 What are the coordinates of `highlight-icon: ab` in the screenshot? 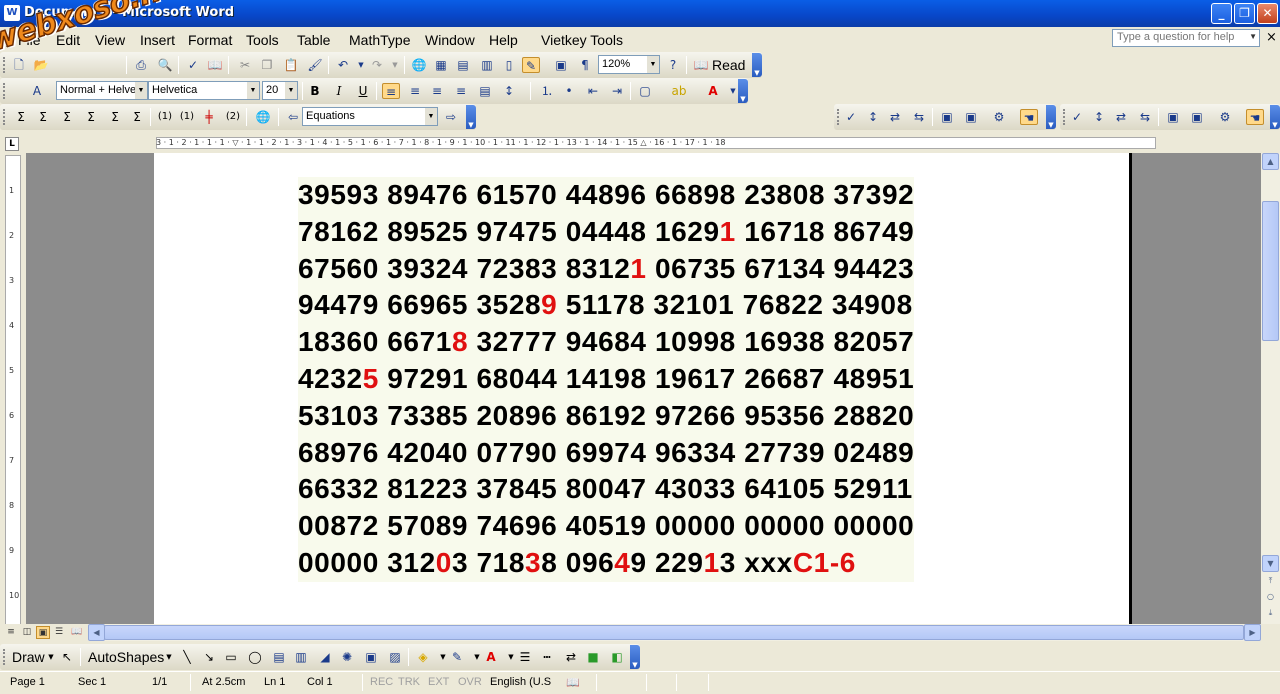 It's located at (679, 91).